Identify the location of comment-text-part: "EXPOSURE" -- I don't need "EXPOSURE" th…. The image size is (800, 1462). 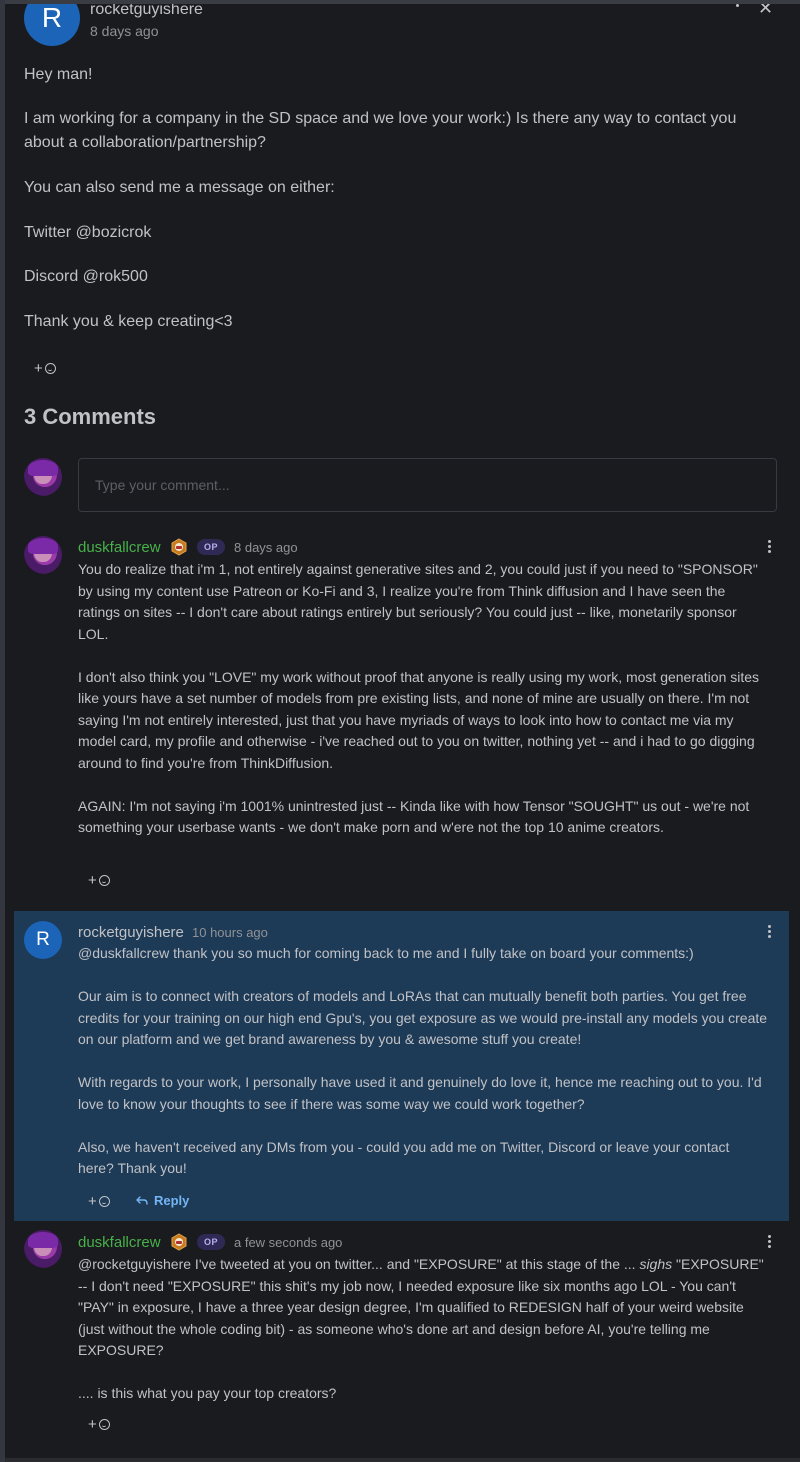
(421, 1328).